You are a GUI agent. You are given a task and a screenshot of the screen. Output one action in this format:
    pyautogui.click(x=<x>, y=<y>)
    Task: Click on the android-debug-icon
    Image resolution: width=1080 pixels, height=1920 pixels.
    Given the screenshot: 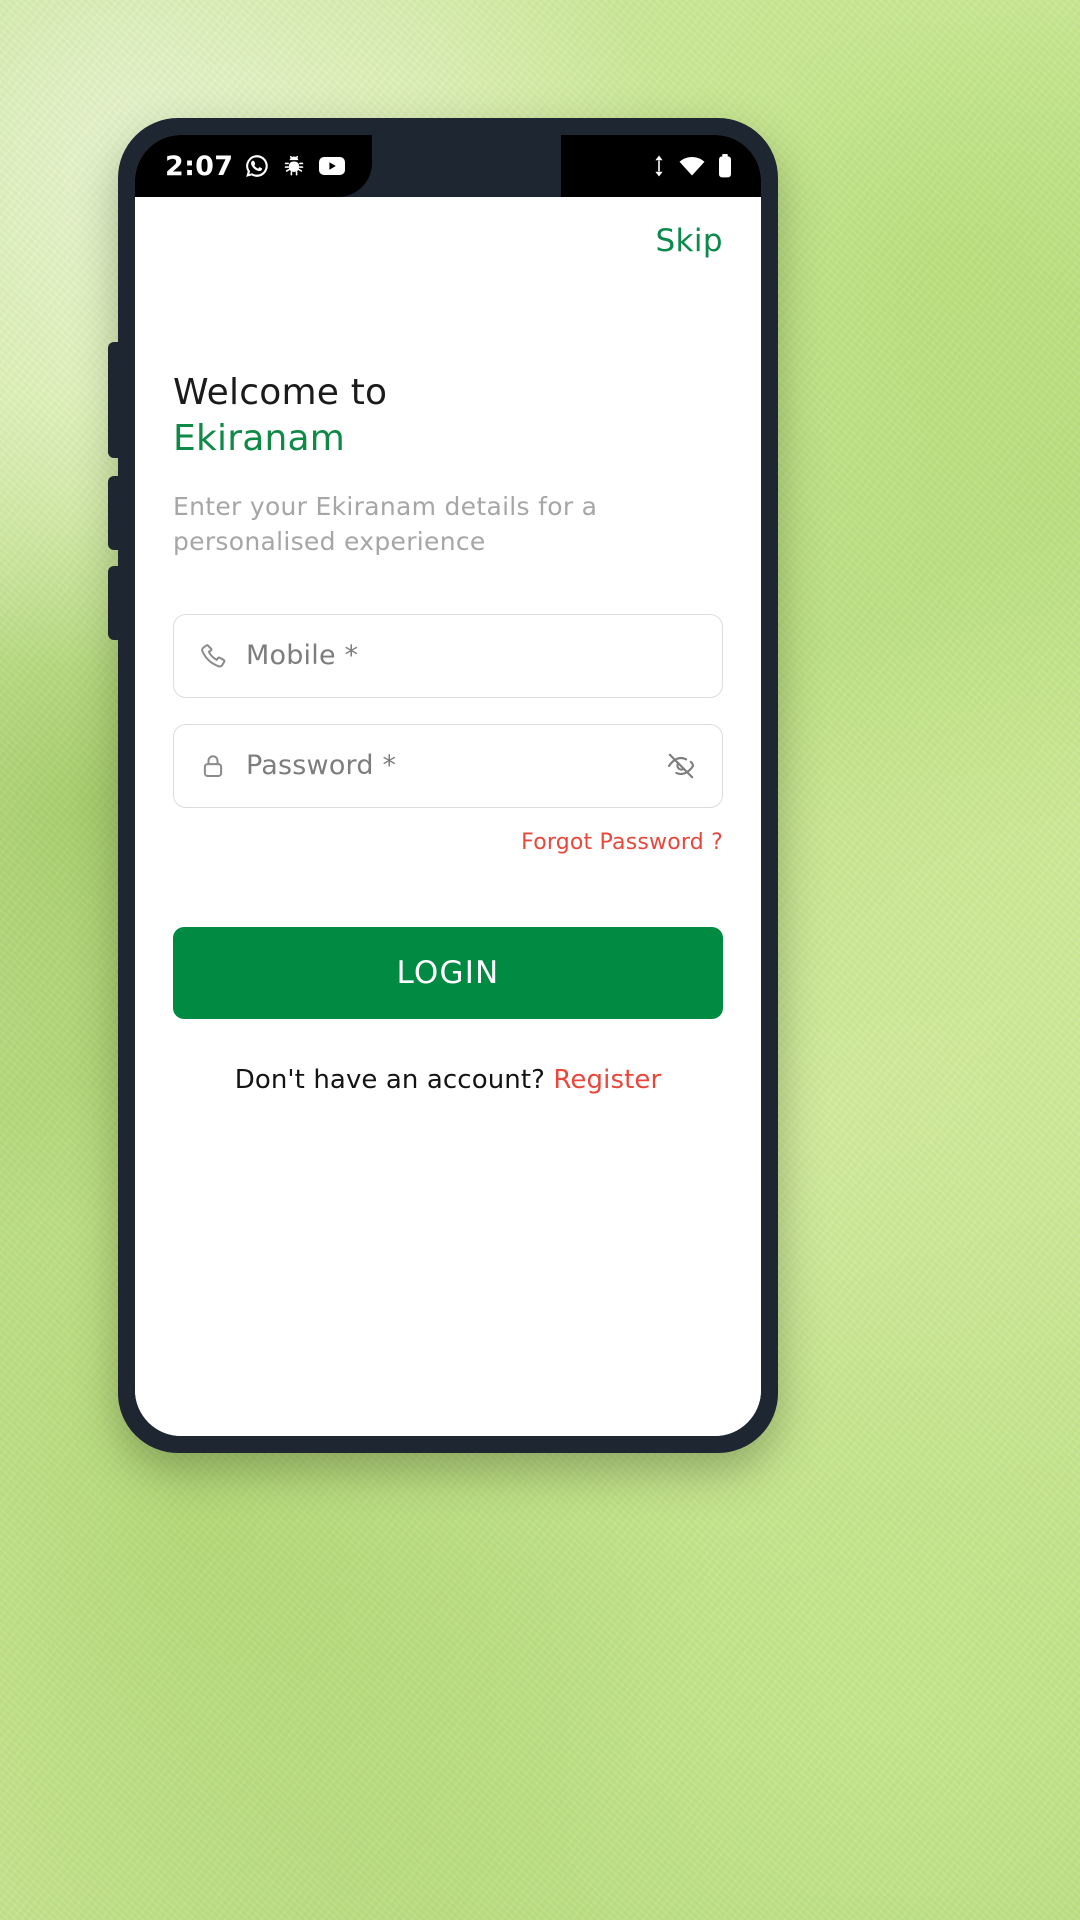 What is the action you would take?
    pyautogui.click(x=294, y=166)
    